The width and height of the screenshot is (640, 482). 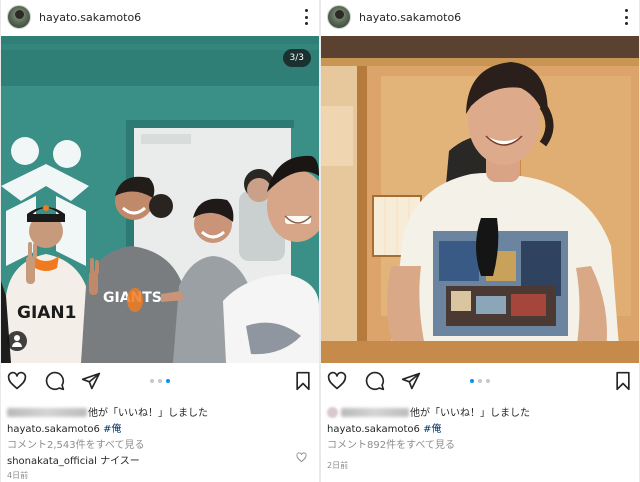 I want to click on view-all-comments-link: コメント892件をすべて見る, so click(x=391, y=443).